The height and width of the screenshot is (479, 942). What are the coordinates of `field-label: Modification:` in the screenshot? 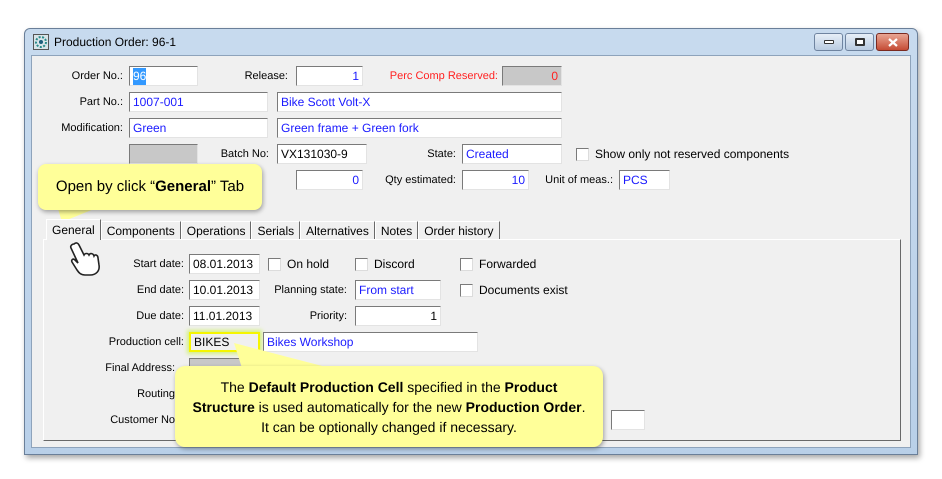 It's located at (92, 128).